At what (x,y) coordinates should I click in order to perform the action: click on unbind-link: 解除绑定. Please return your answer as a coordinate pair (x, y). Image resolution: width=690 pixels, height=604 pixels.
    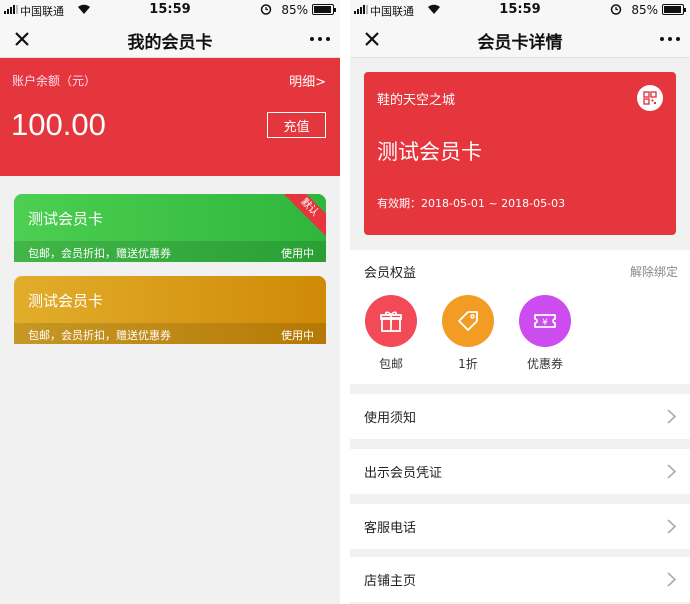
    Looking at the image, I should click on (654, 271).